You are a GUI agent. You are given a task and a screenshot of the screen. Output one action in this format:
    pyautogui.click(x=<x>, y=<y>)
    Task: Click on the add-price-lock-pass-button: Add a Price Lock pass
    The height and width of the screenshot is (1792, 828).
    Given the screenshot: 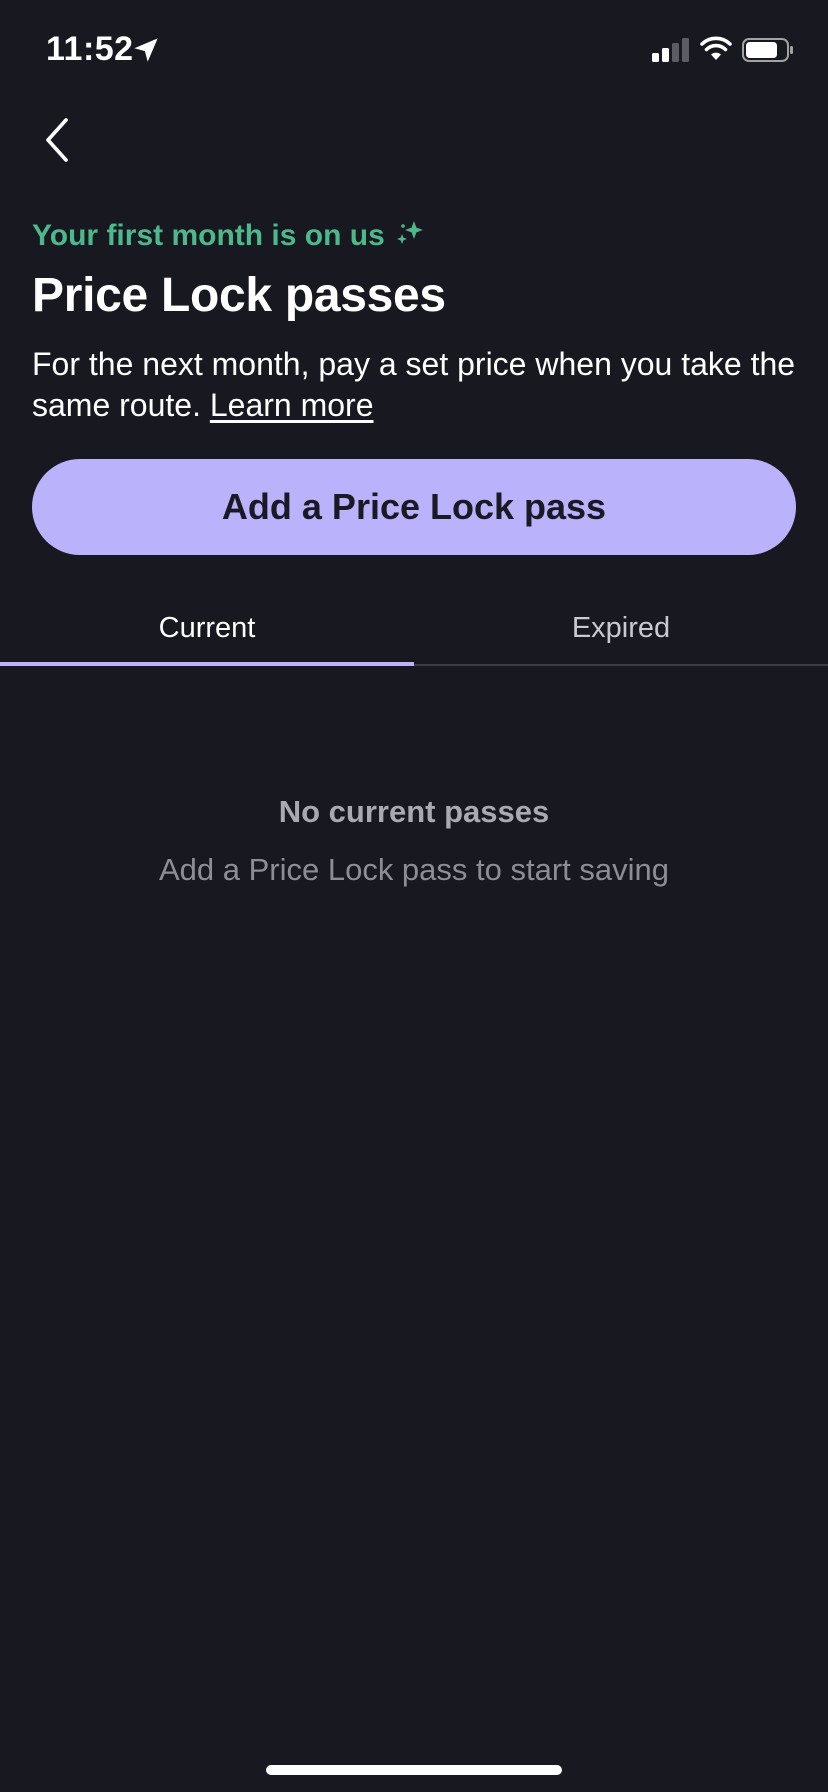 What is the action you would take?
    pyautogui.click(x=414, y=507)
    